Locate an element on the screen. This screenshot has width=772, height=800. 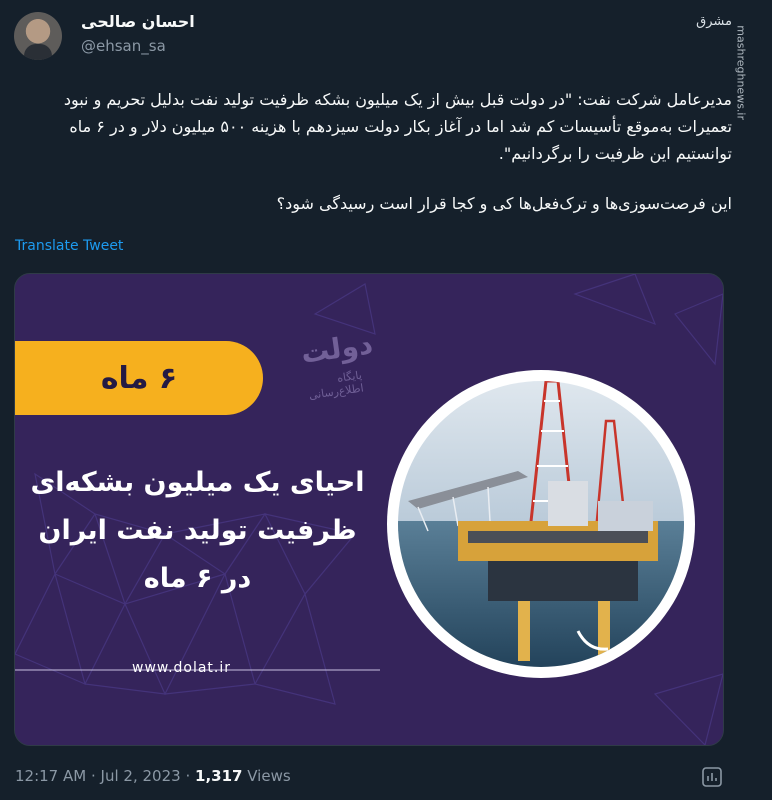
tweet-meta: 12:17 AM · Jul 2, 2023 · 1,317 Views is located at coordinates (153, 776).